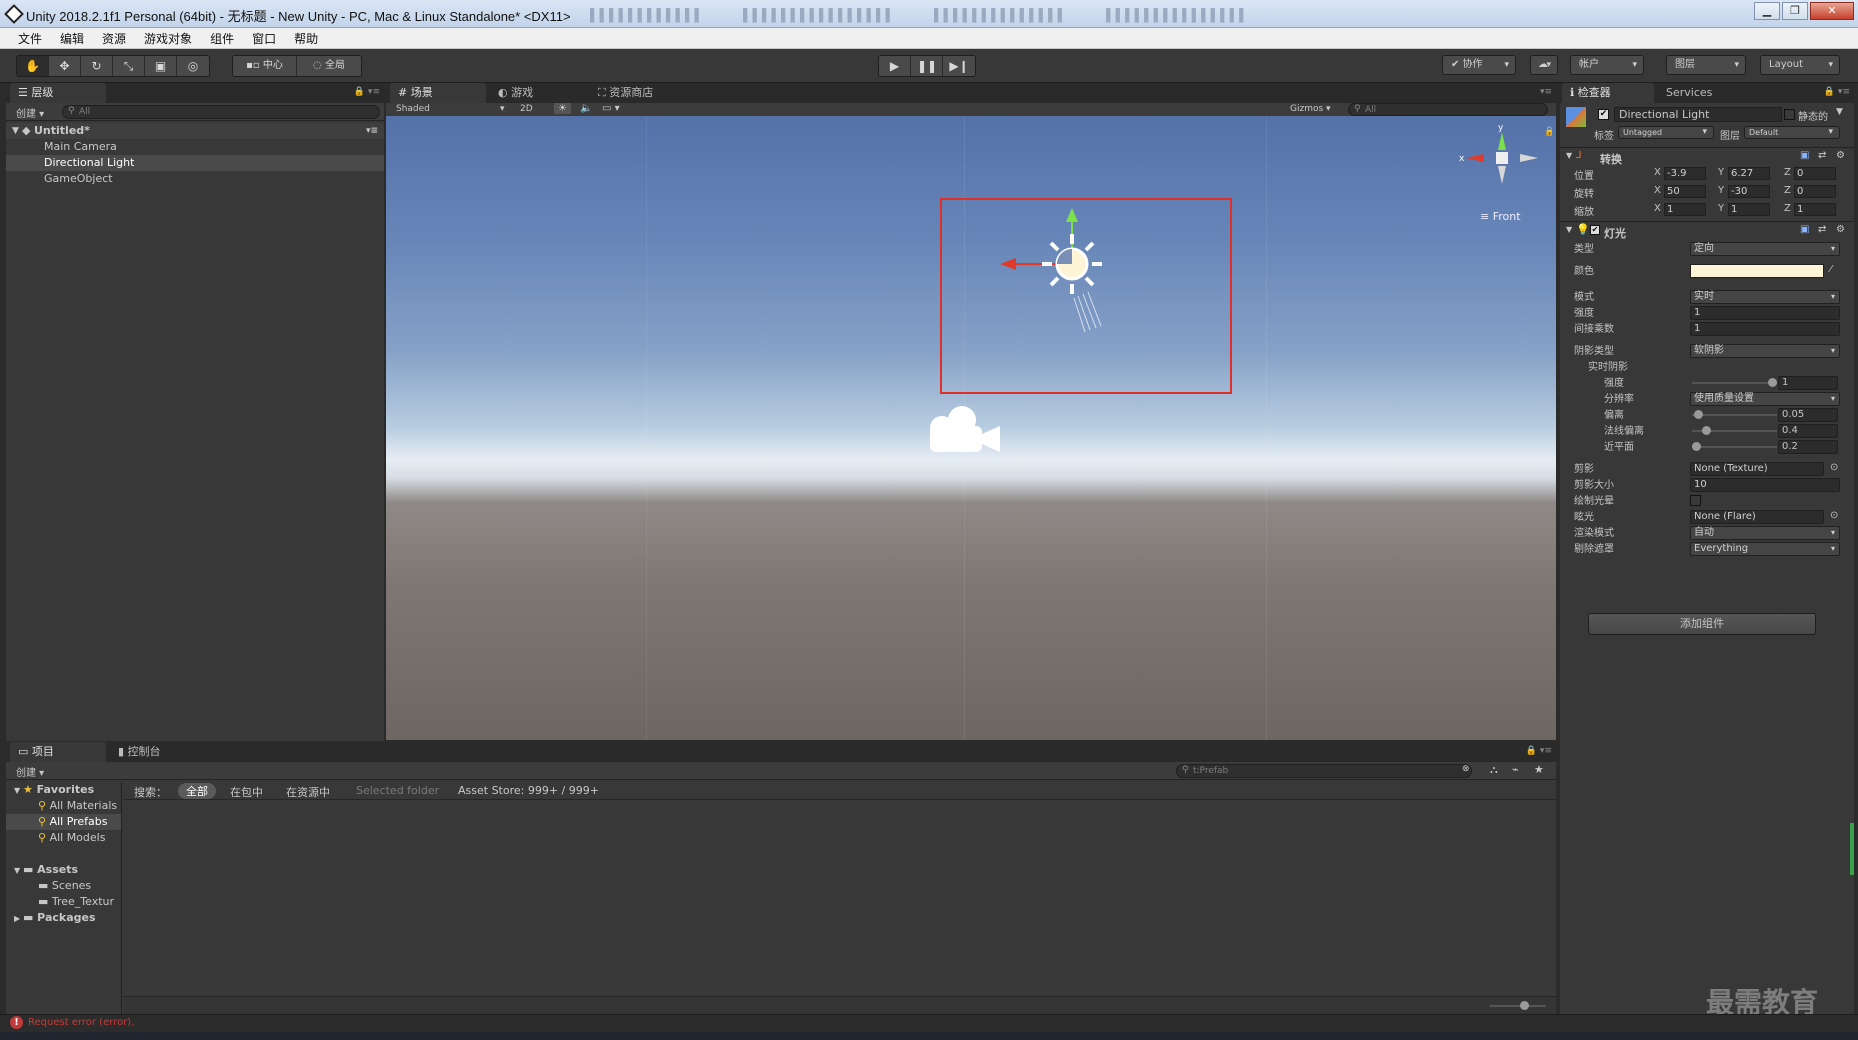  I want to click on normal-bias-field: 0.4, so click(1808, 431).